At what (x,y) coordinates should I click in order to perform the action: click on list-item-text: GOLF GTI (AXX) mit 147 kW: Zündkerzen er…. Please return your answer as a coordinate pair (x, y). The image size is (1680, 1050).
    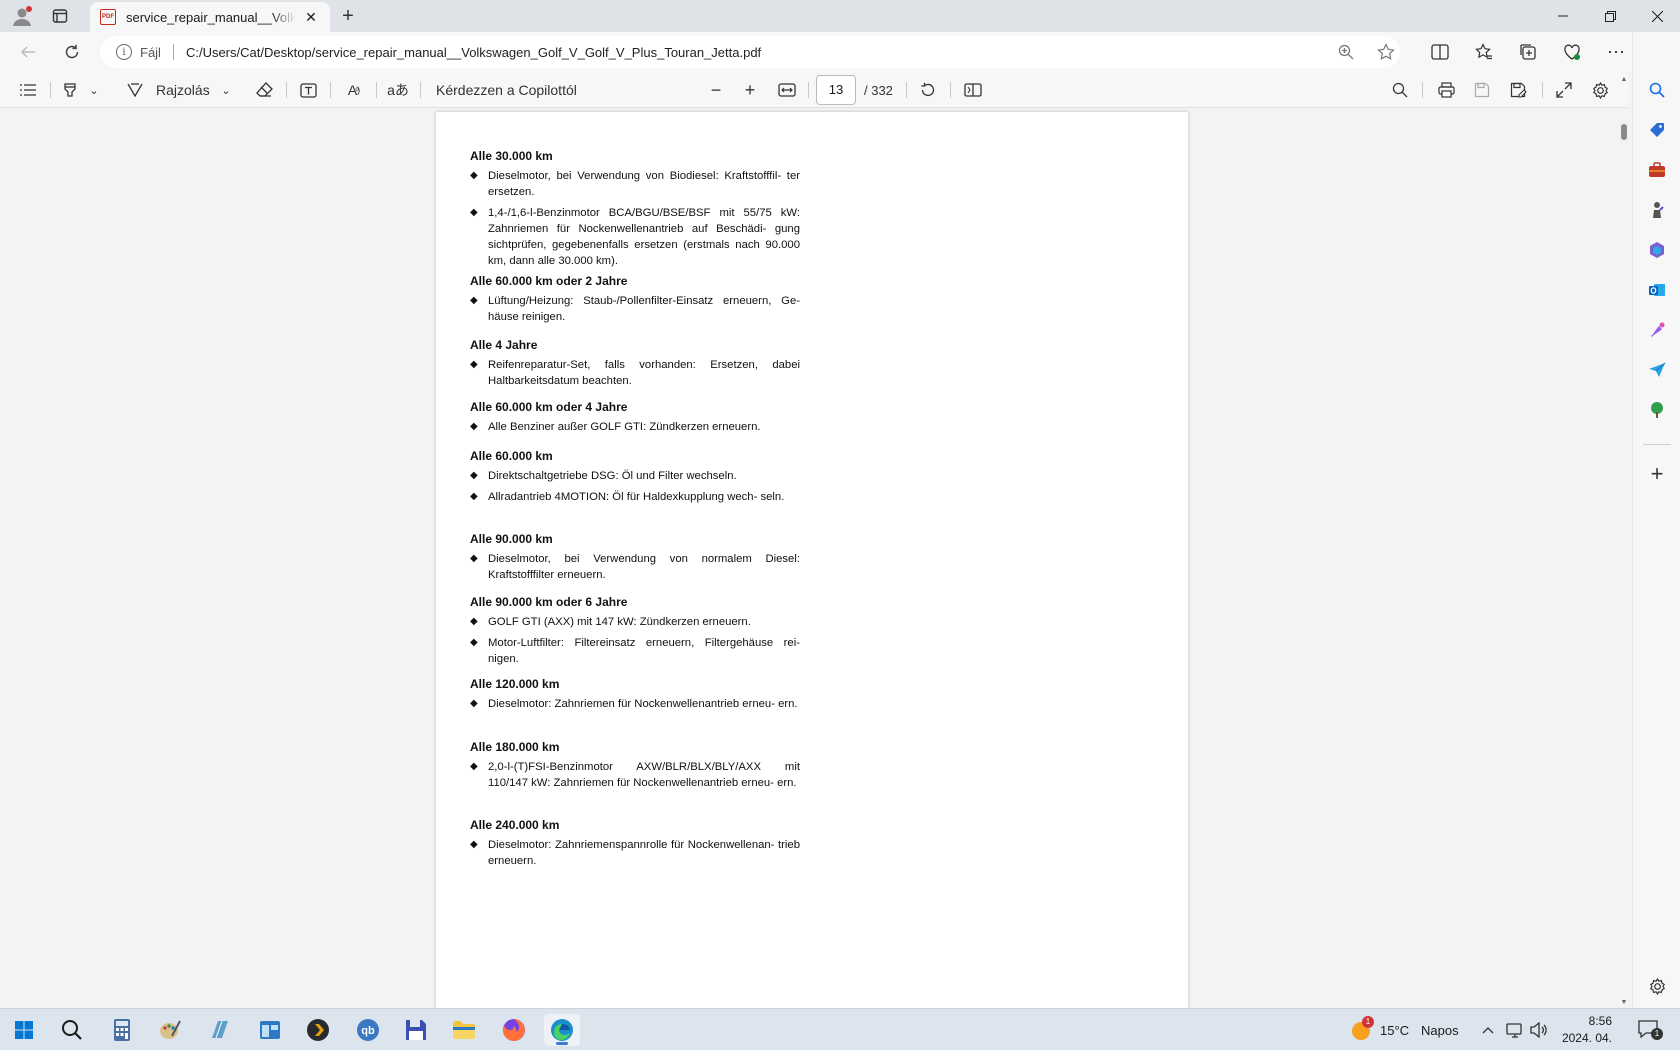
    Looking at the image, I should click on (619, 622).